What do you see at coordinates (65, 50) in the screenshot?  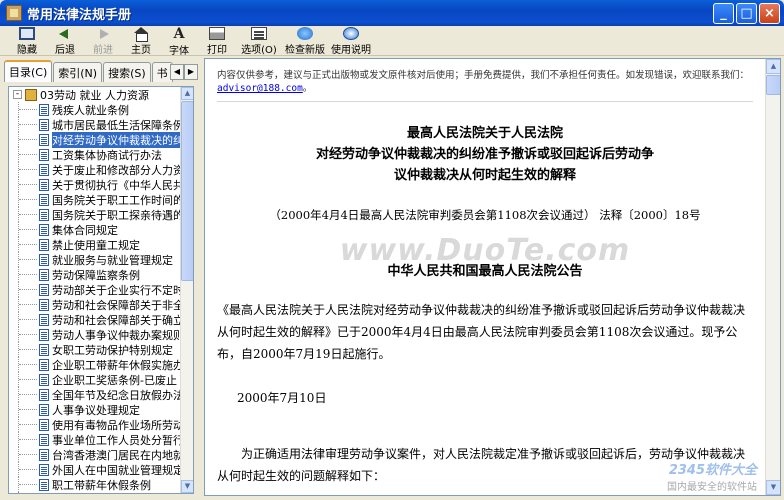 I see `back-label: 后退` at bounding box center [65, 50].